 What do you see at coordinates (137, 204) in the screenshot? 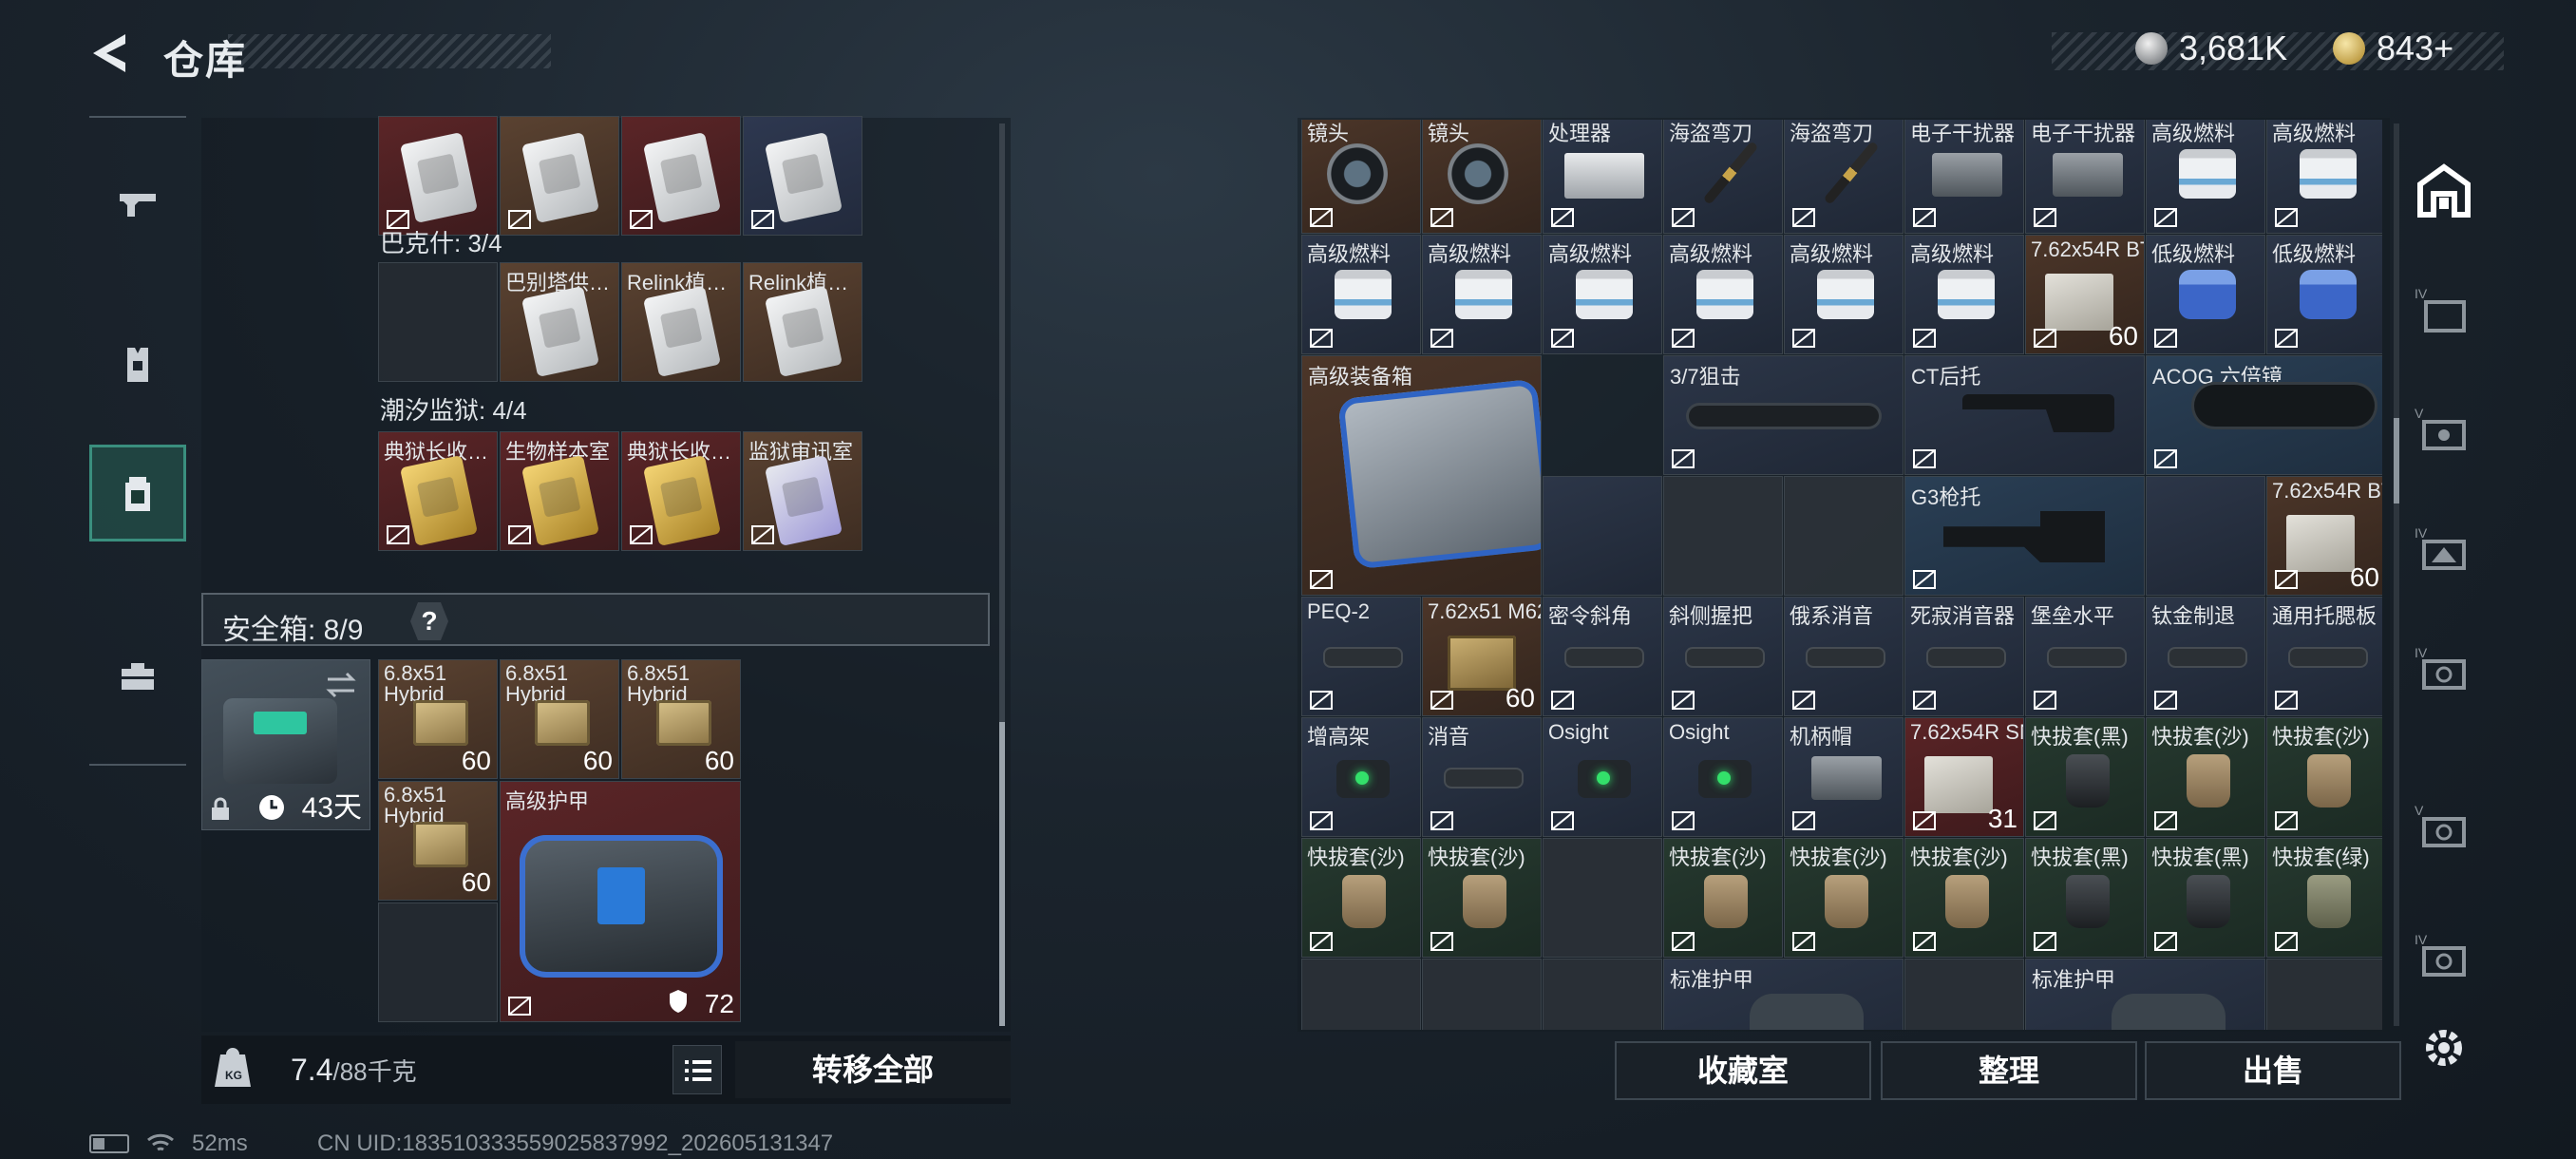
I see `nav-weapons` at bounding box center [137, 204].